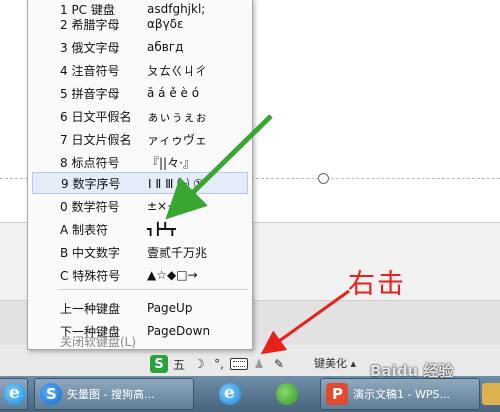  I want to click on full-half-width-toggle: 五, so click(179, 364).